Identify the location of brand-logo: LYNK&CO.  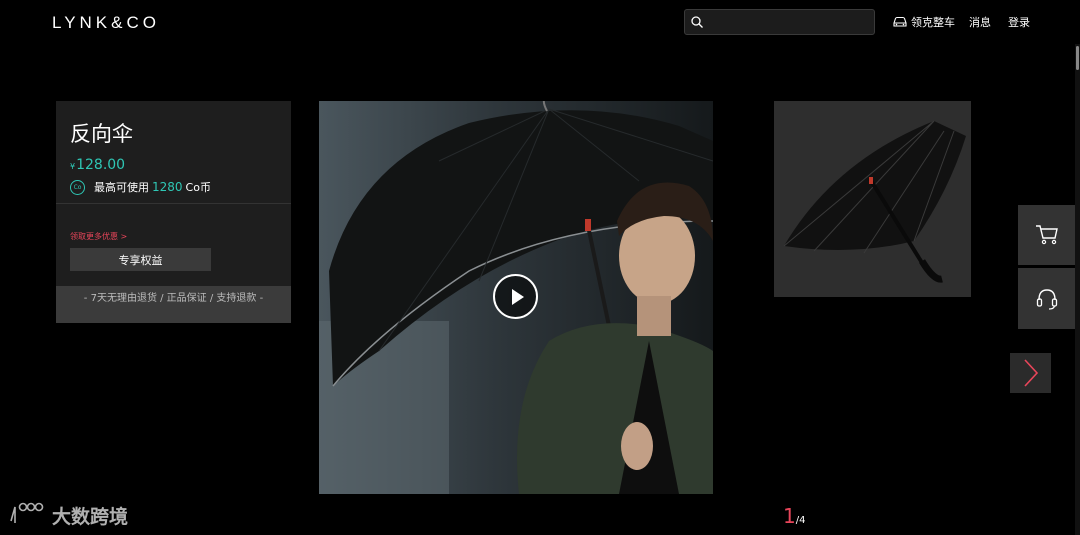
(106, 23).